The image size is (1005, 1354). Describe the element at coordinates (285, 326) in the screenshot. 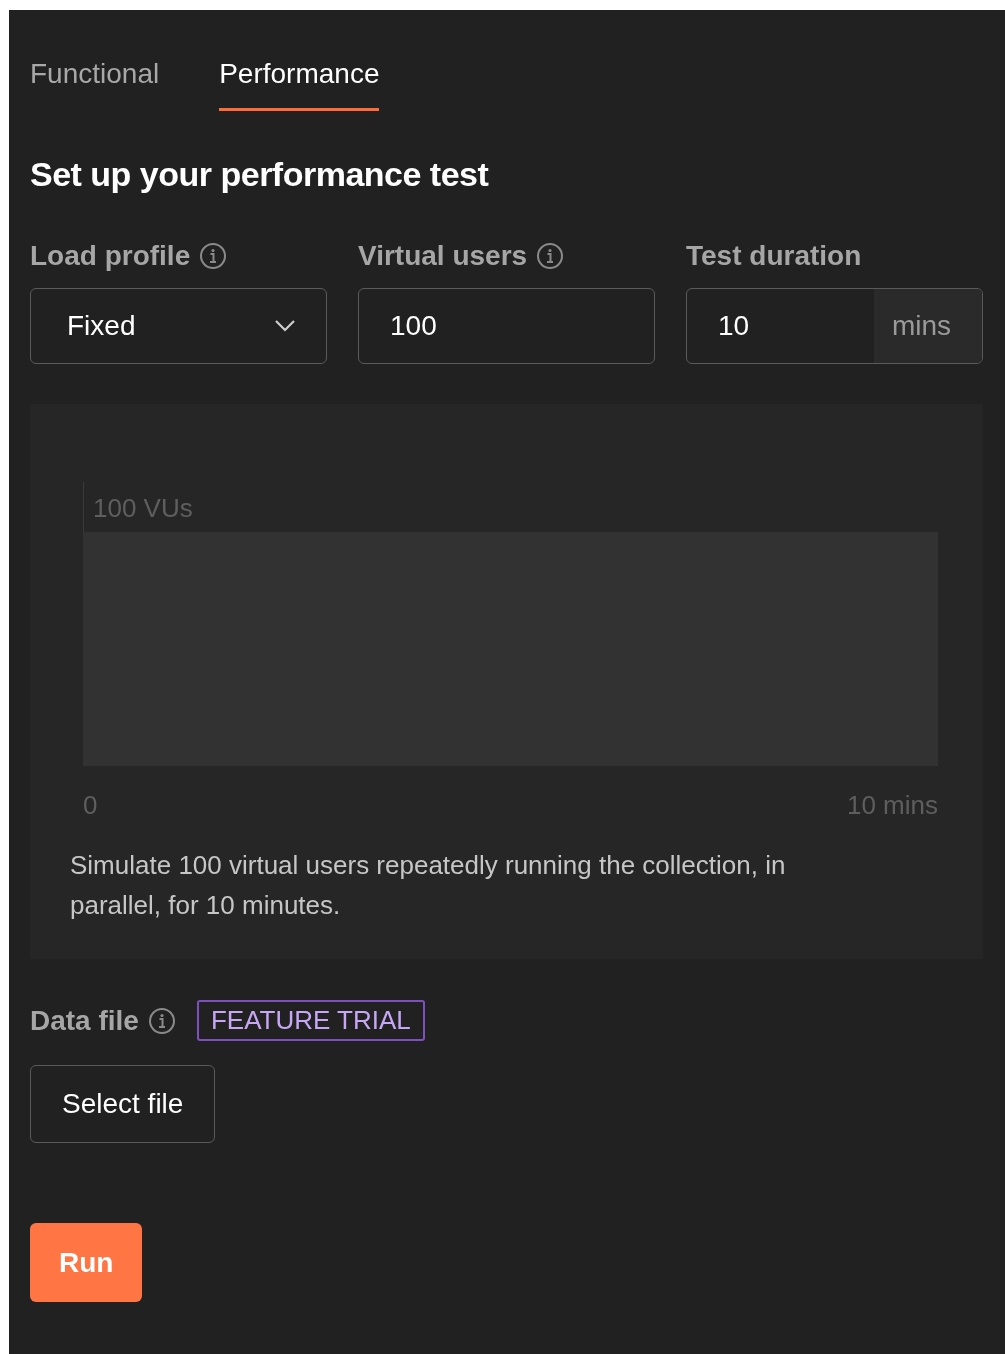

I see `caret-icon` at that location.